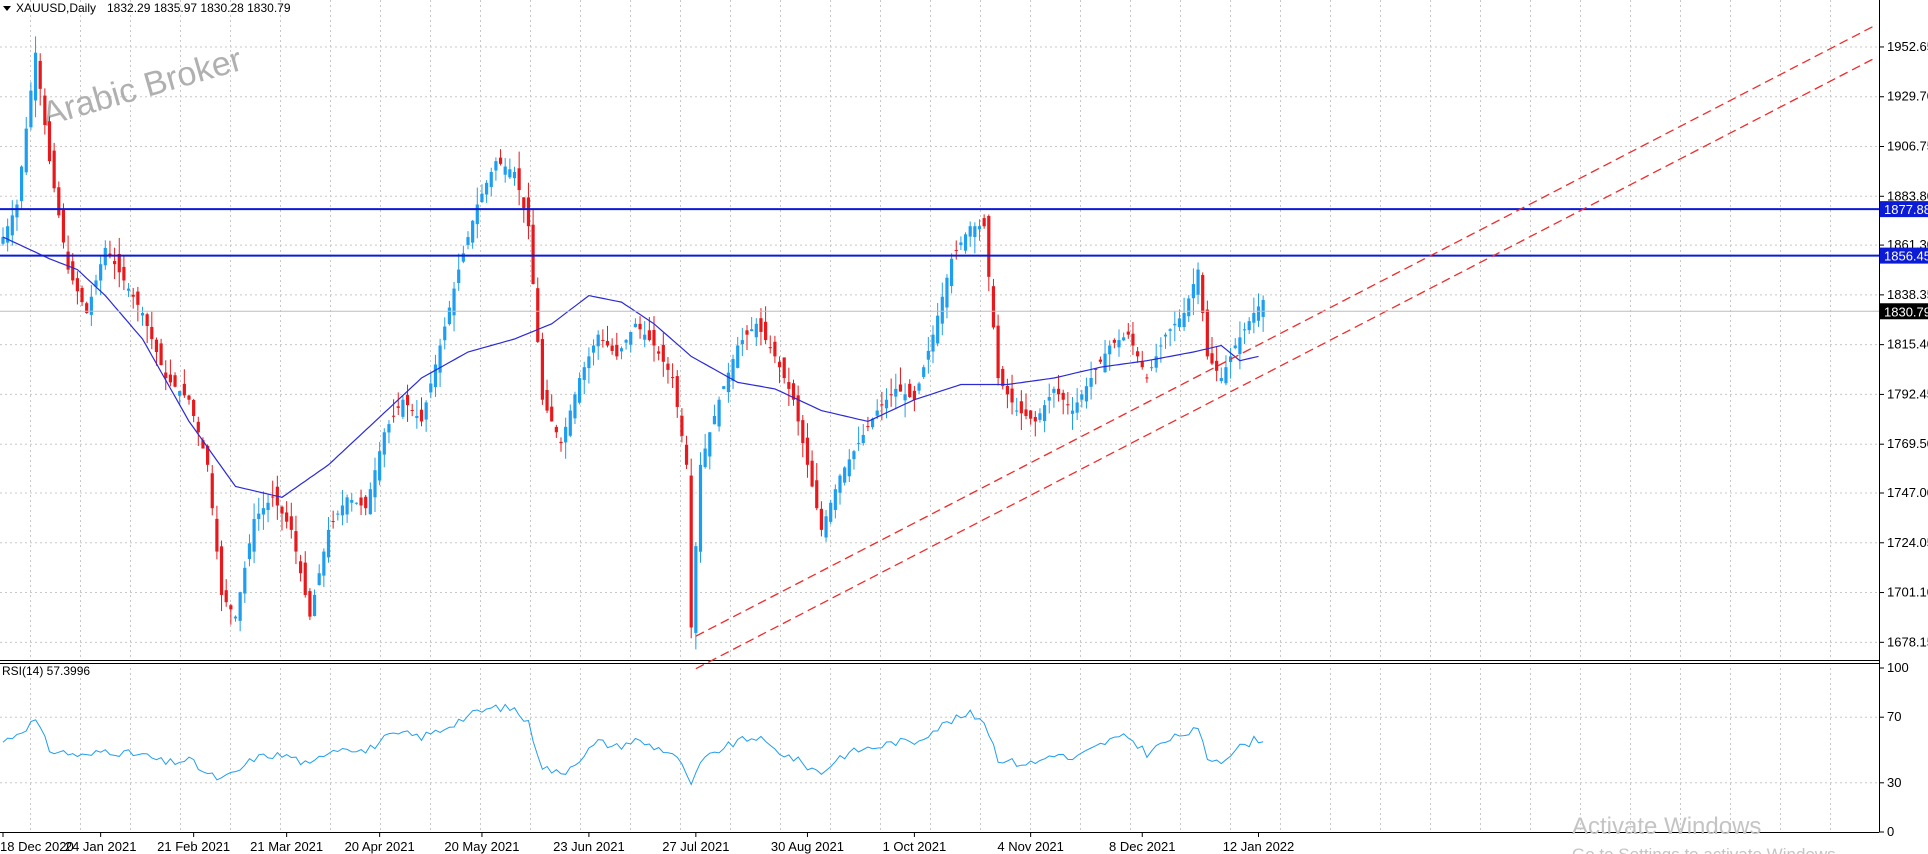  Describe the element at coordinates (101, 846) in the screenshot. I see `date-tick-label: 24 Jan 2021` at that location.